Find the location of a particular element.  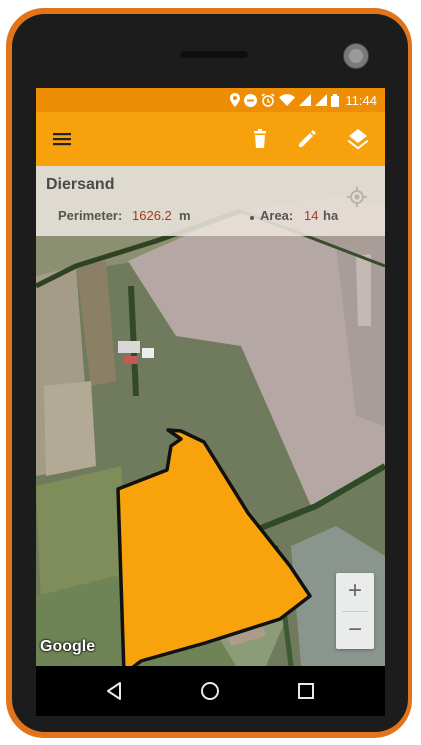

area-value: 14 is located at coordinates (311, 215).